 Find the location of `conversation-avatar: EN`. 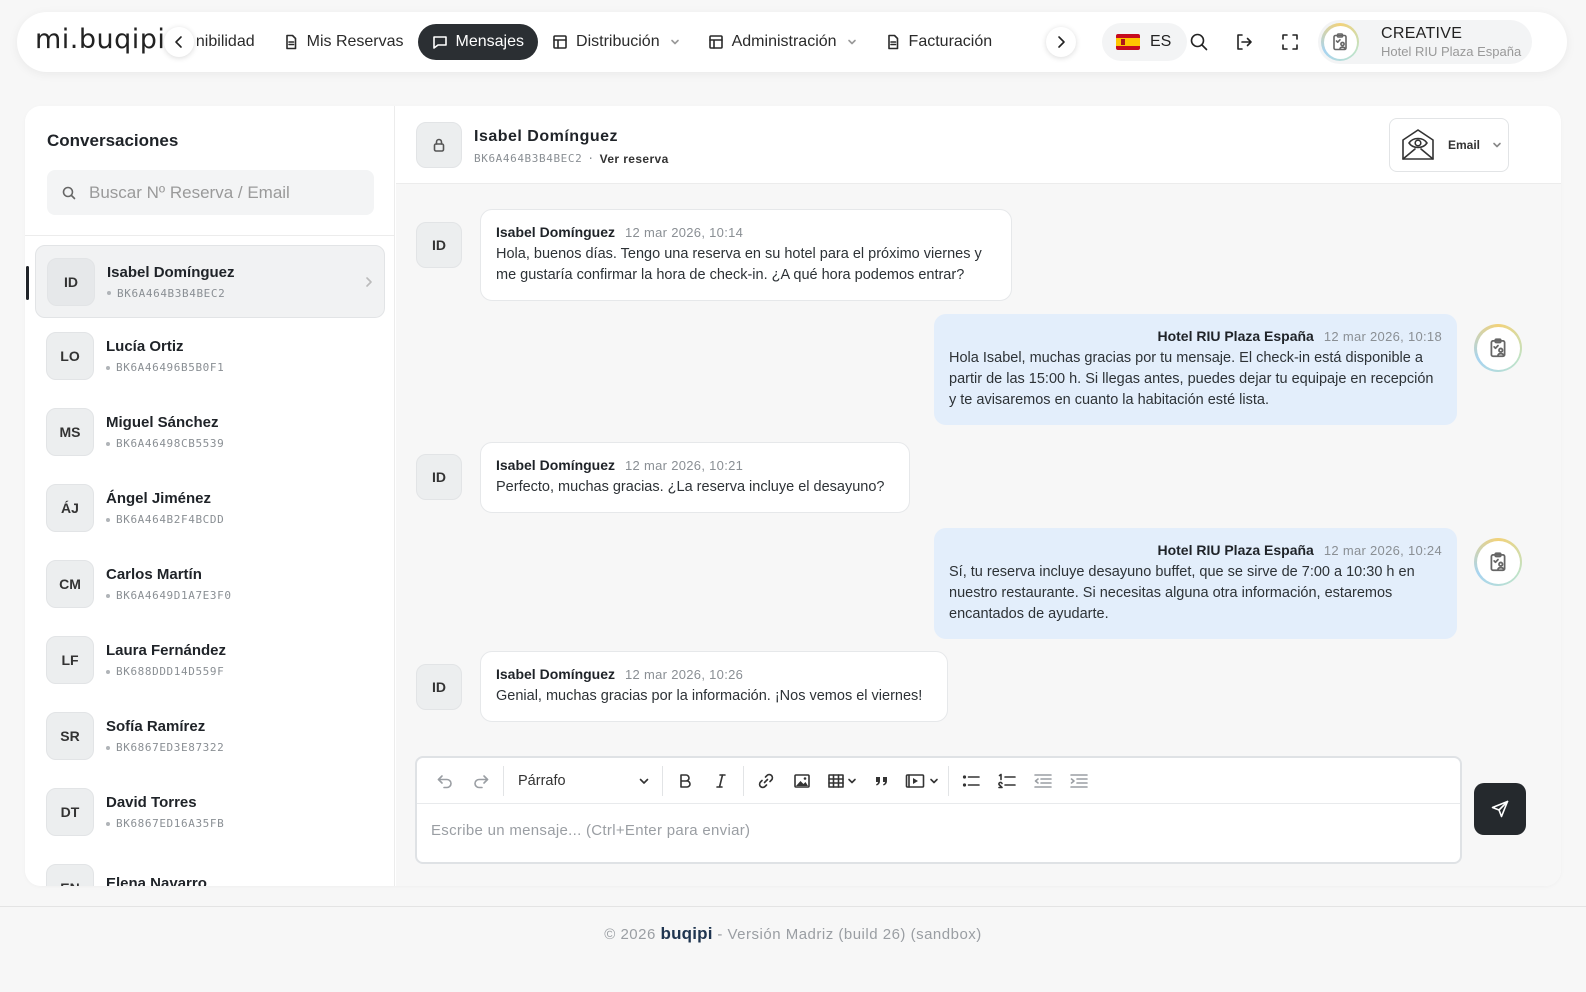

conversation-avatar: EN is located at coordinates (70, 875).